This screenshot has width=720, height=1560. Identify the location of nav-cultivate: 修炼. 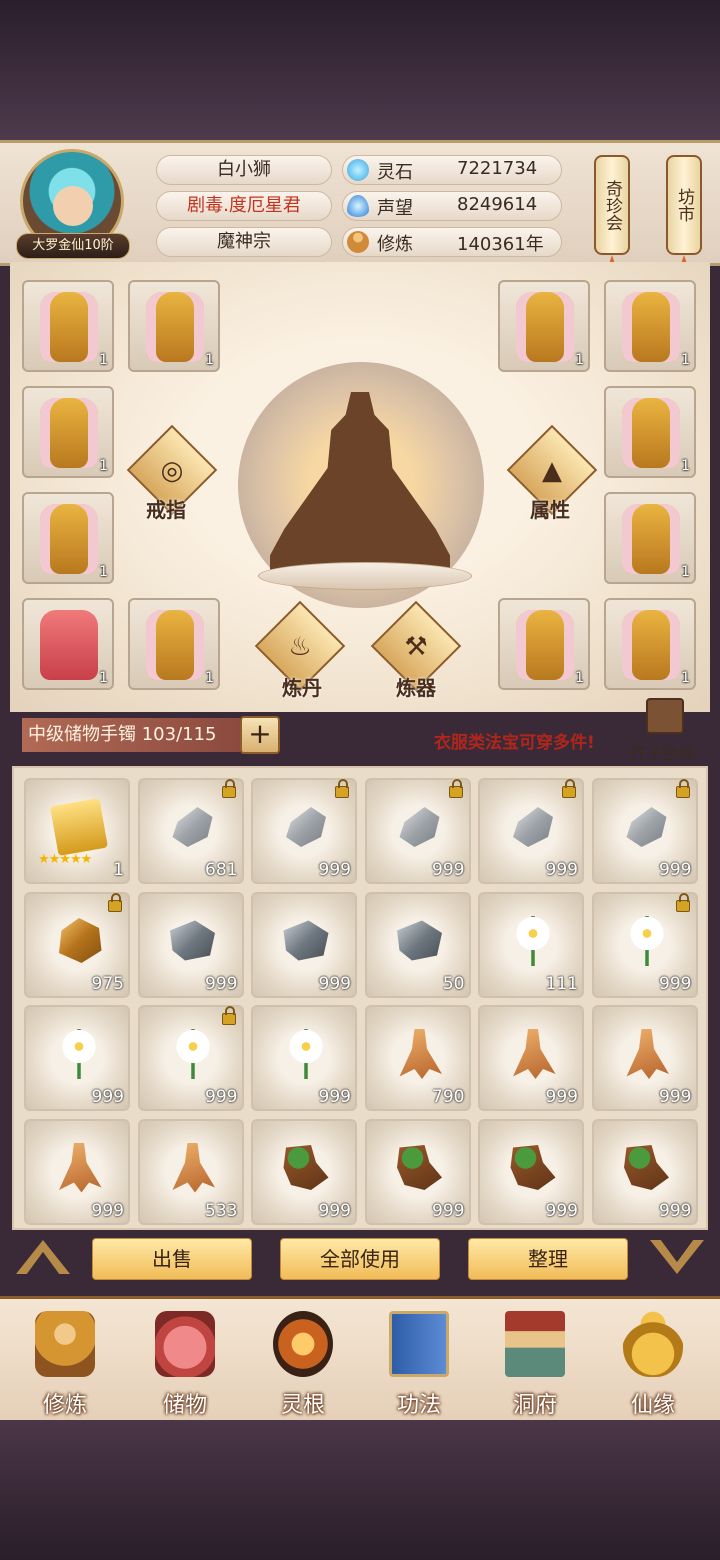
(65, 1361).